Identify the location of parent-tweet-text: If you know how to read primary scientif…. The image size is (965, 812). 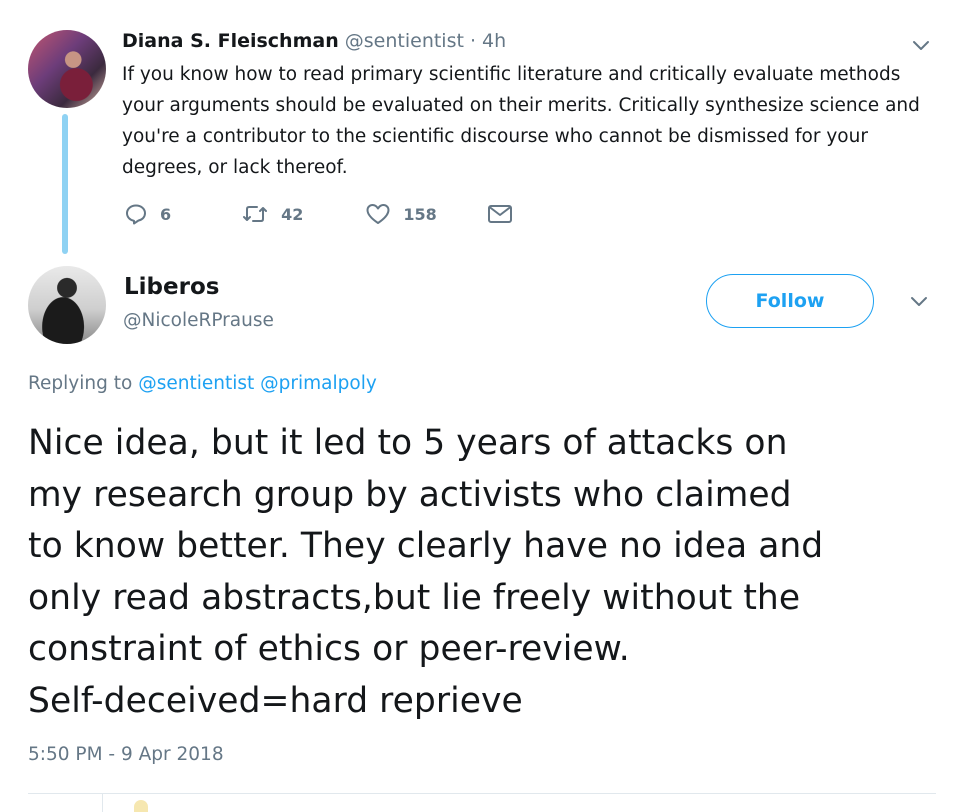
(521, 121).